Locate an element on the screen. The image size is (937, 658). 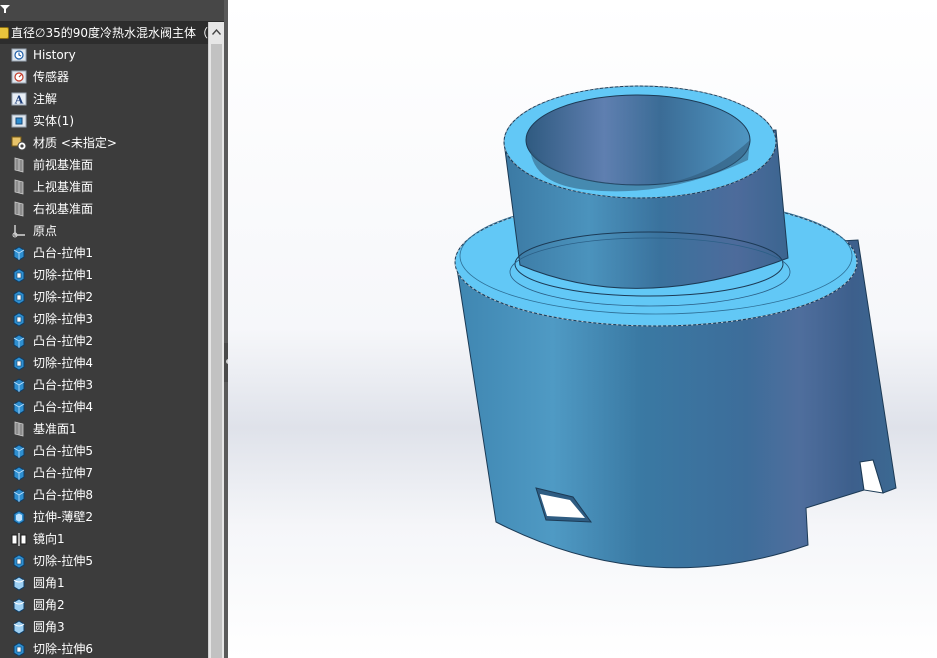
tree-item-label: 镜向1 is located at coordinates (49, 539).